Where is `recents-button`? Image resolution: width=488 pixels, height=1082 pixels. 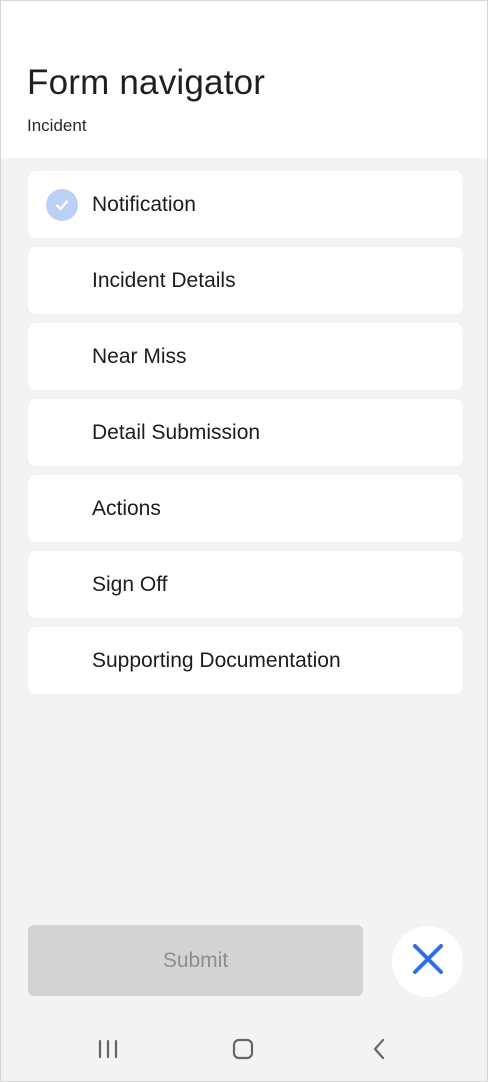 recents-button is located at coordinates (108, 1050).